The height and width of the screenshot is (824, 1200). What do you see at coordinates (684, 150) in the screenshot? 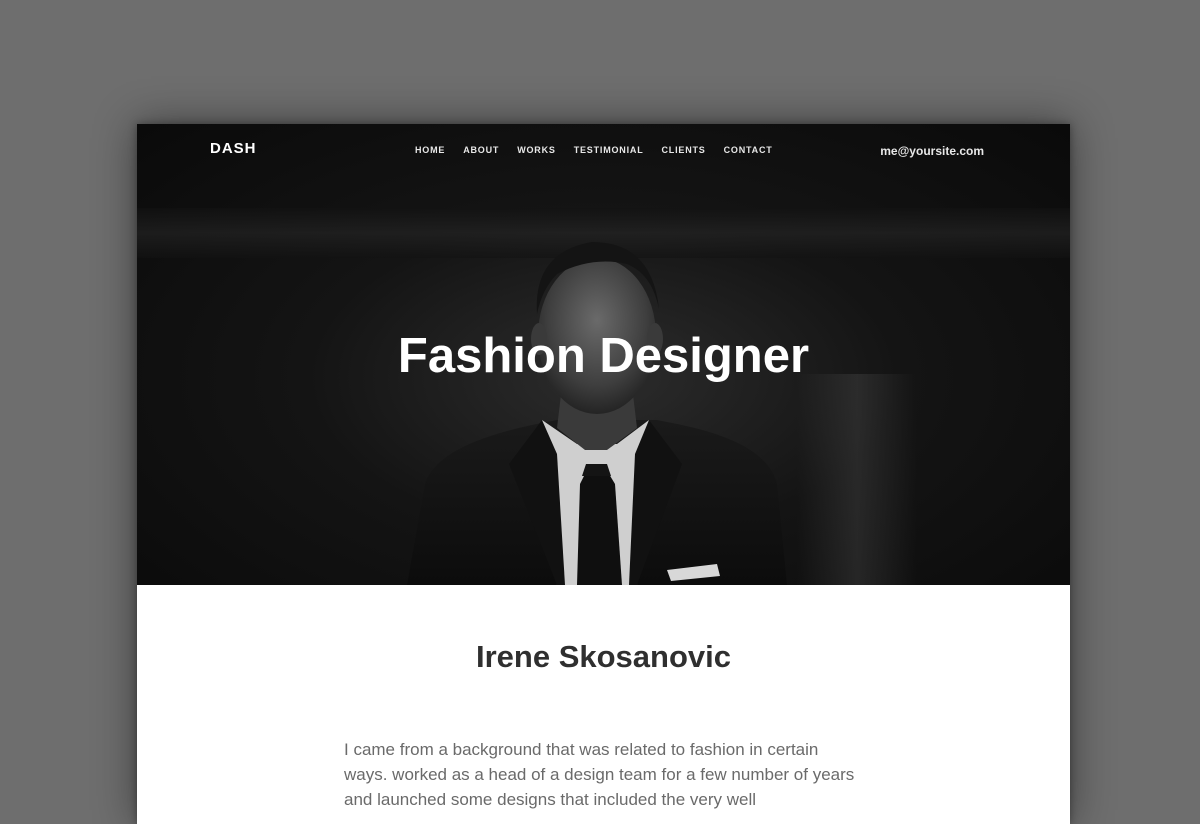
I see `nav-clients-link: CLIENTS` at bounding box center [684, 150].